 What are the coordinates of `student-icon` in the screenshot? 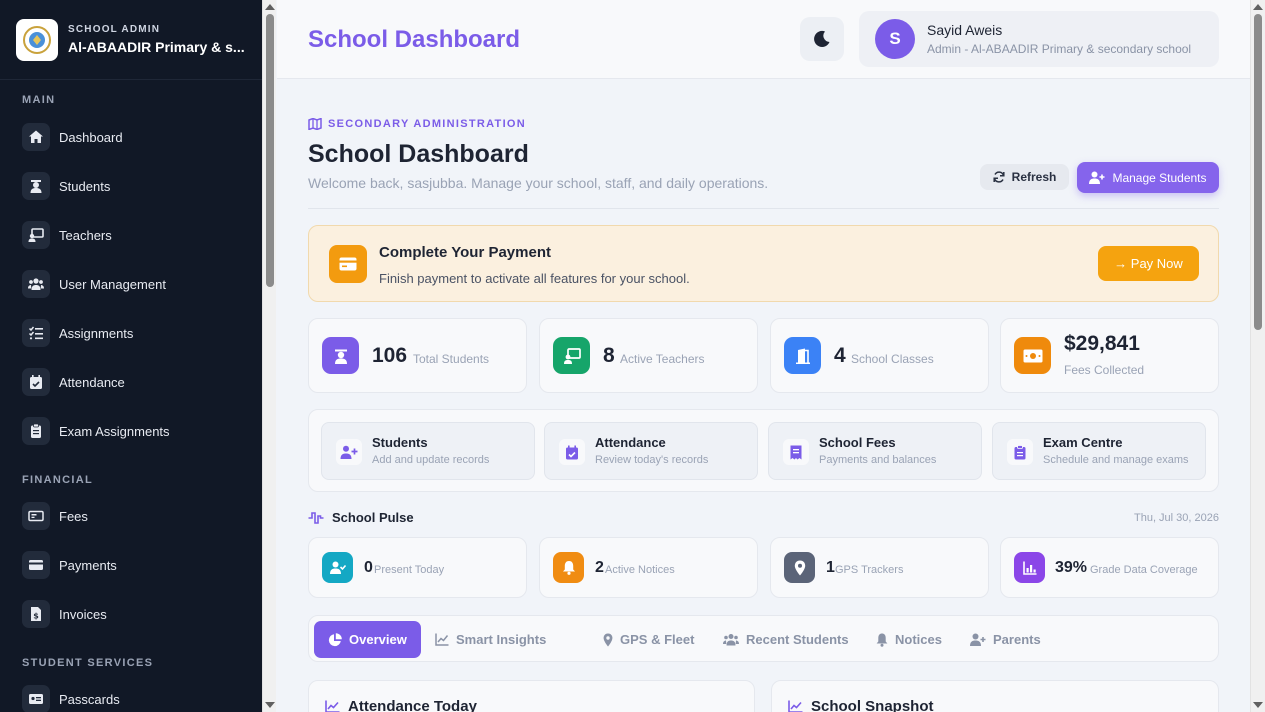 It's located at (36, 186).